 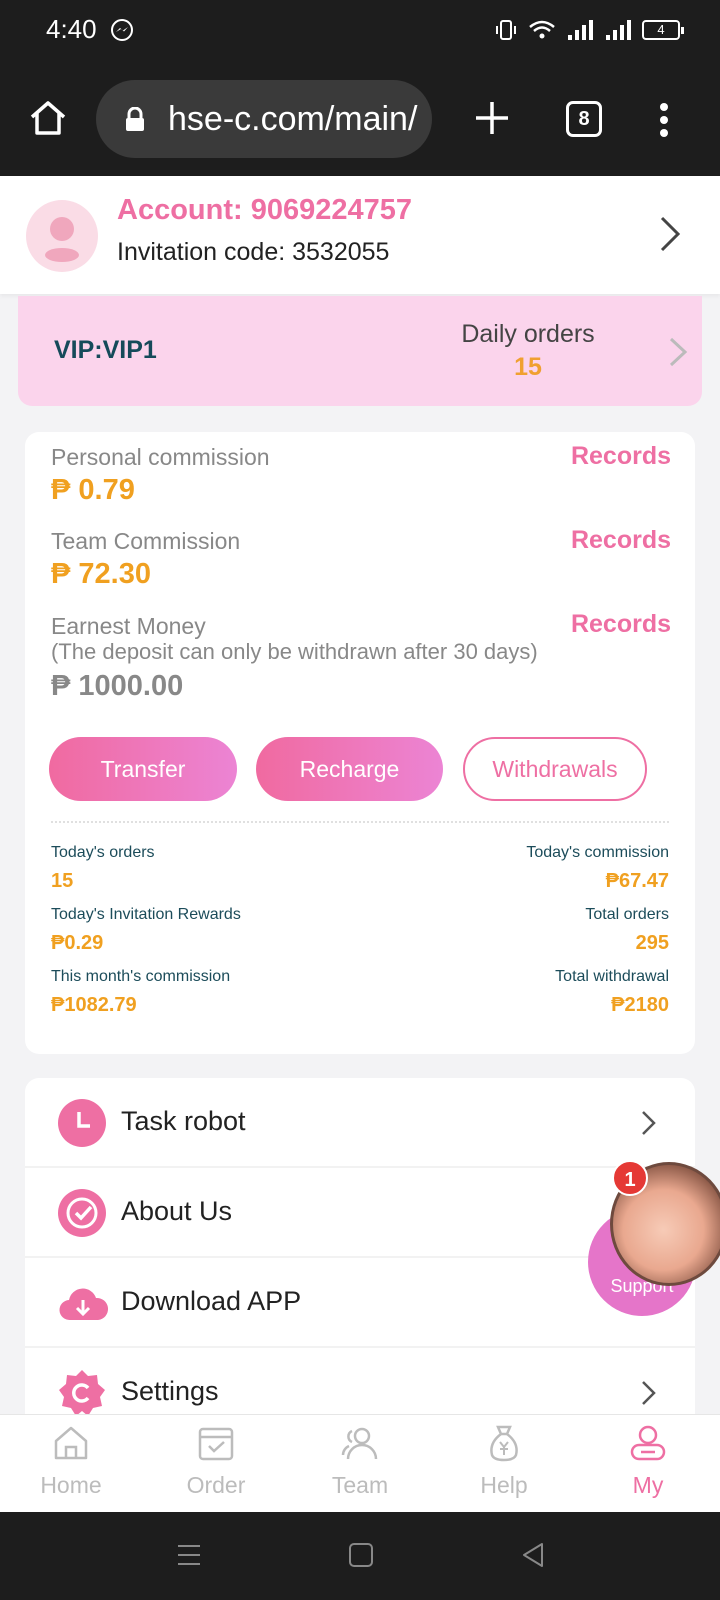 I want to click on nav-home: Home, so click(x=71, y=1461).